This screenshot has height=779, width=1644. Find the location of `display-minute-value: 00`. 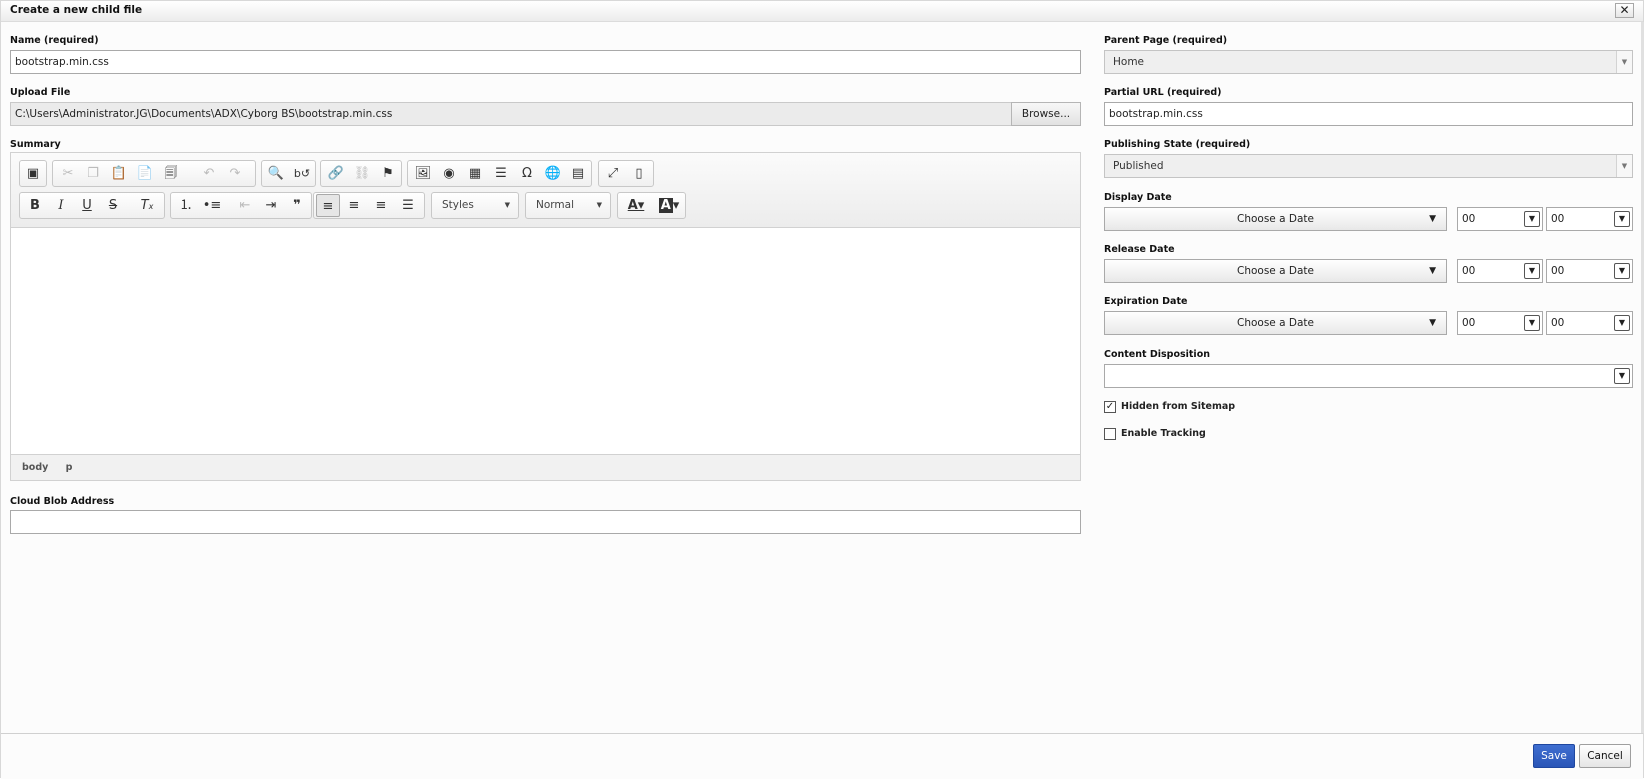

display-minute-value: 00 is located at coordinates (1558, 219).